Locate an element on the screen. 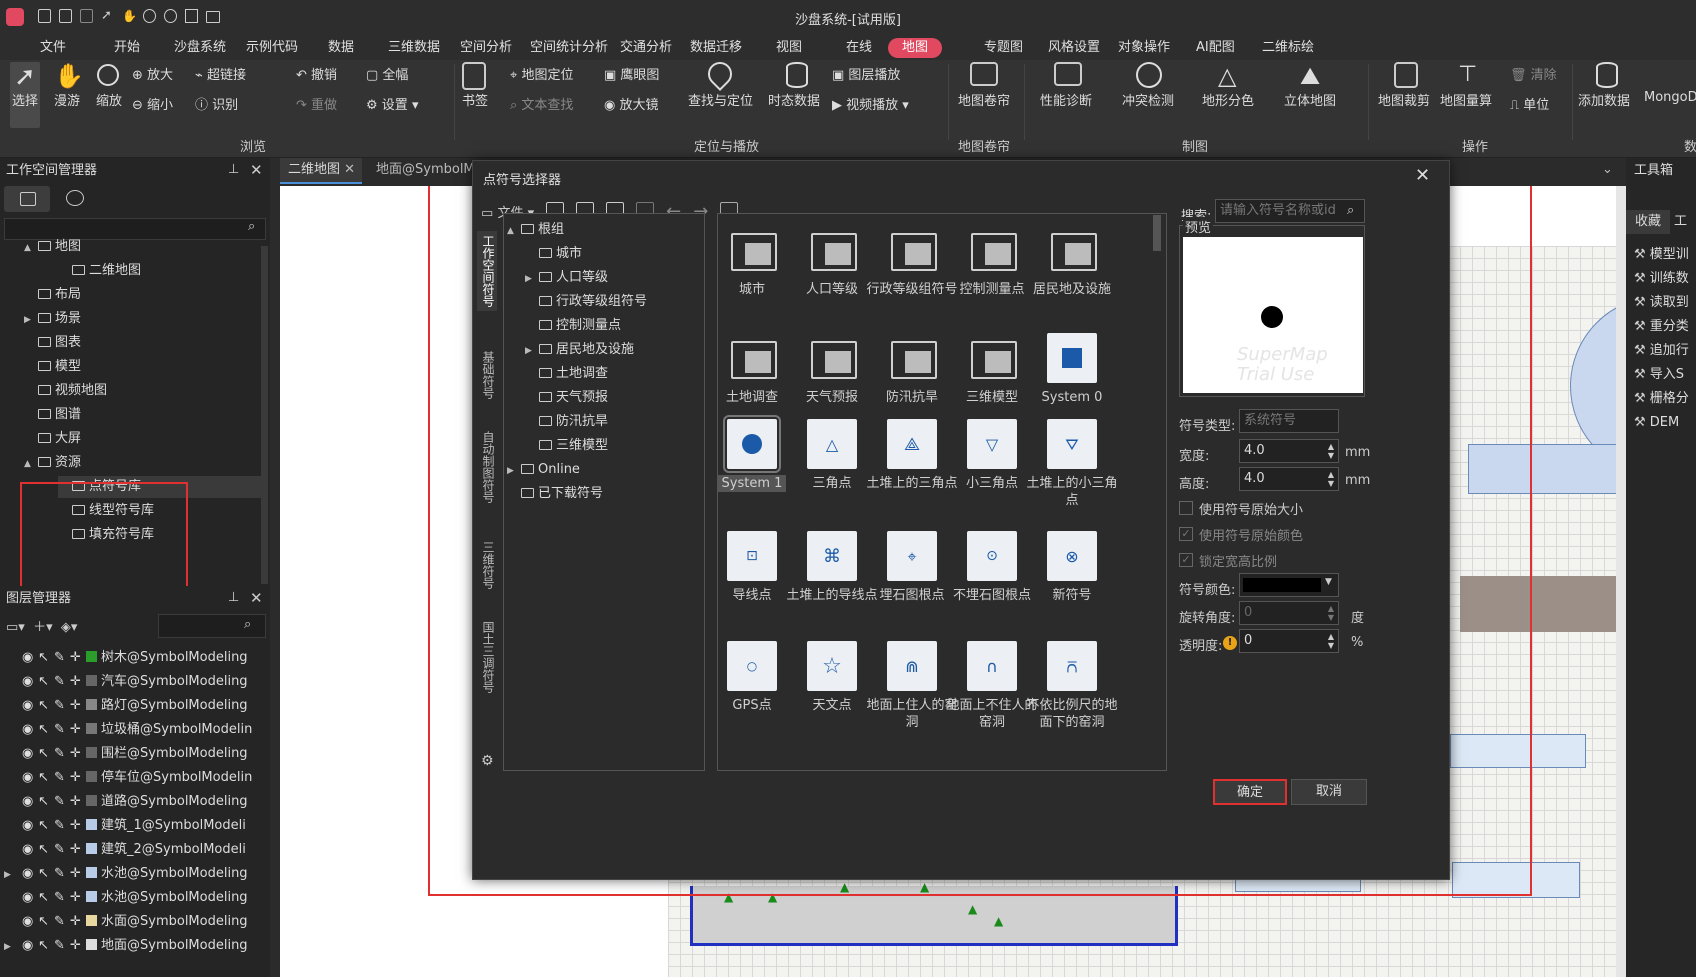 The height and width of the screenshot is (977, 1696). toolbox-tab-tools: 工 is located at coordinates (1685, 222).